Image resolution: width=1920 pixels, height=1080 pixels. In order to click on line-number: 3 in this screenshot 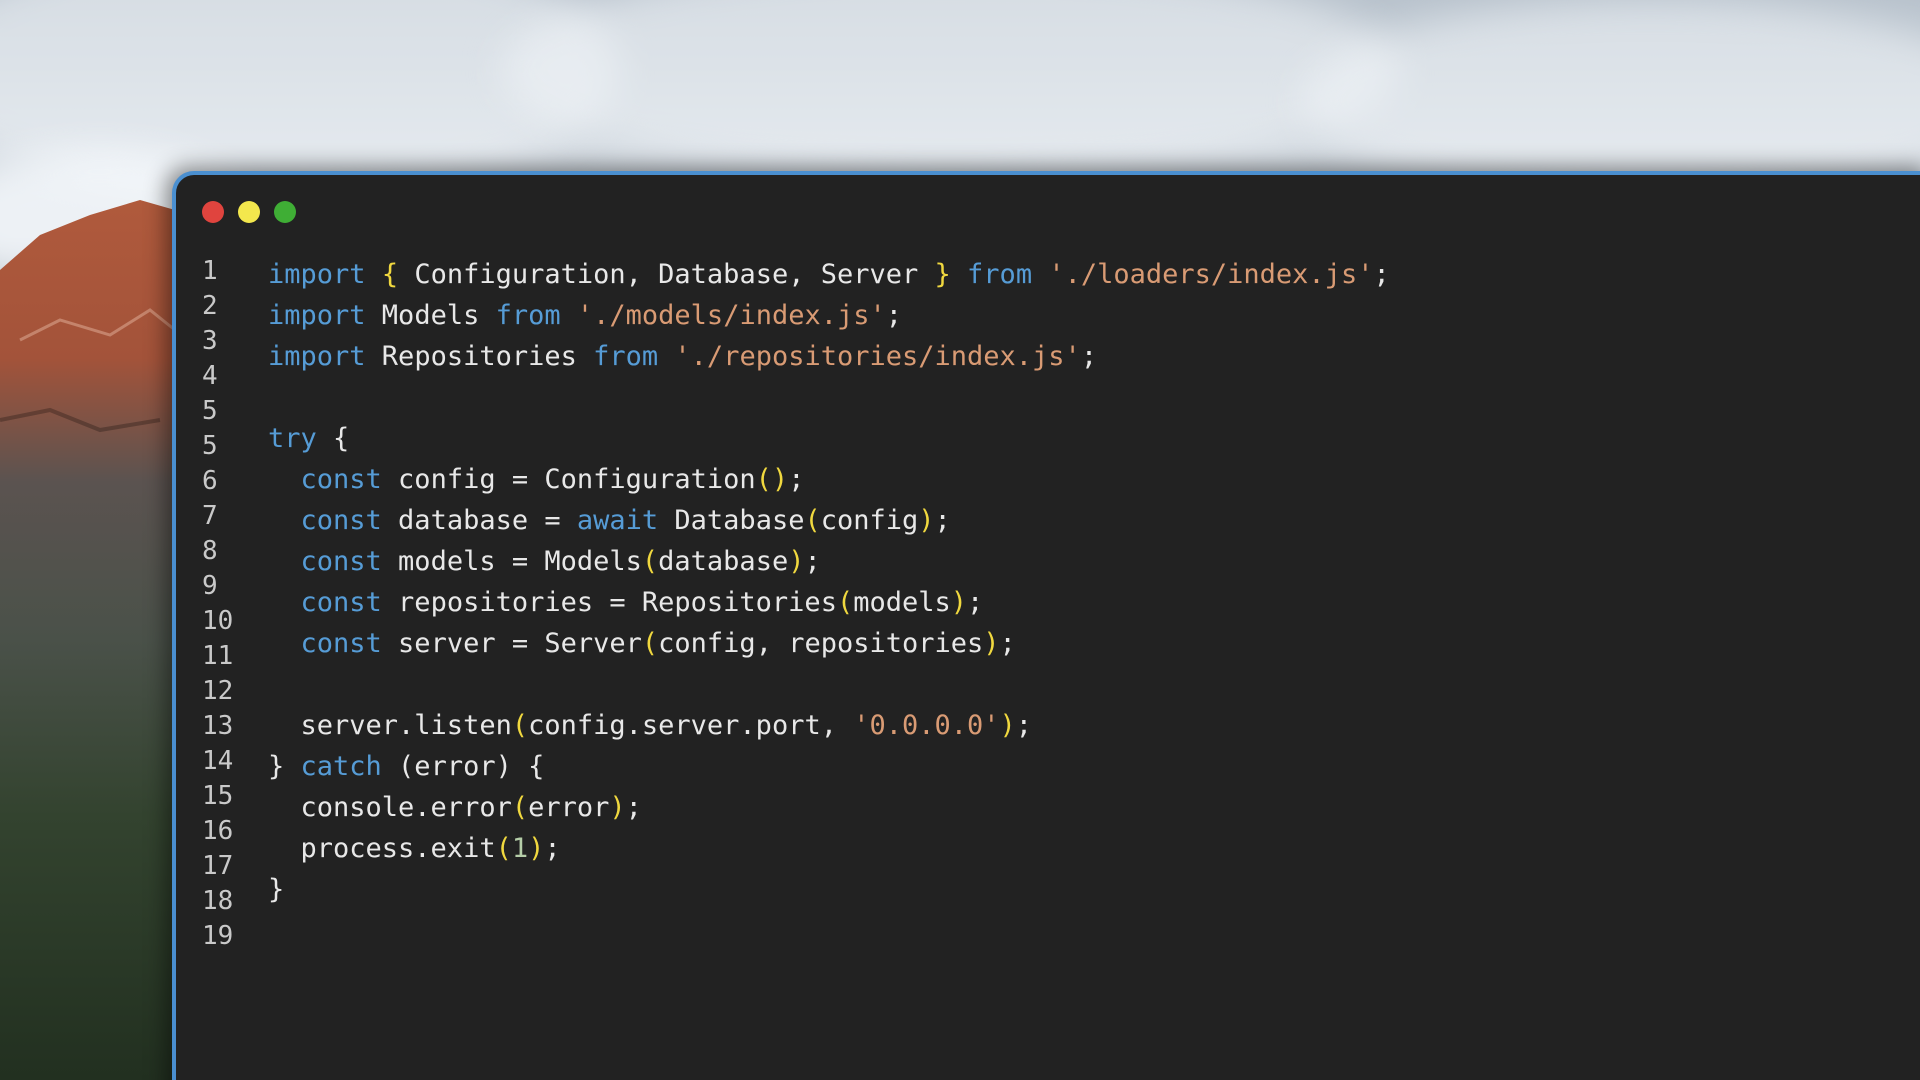, I will do `click(210, 341)`.